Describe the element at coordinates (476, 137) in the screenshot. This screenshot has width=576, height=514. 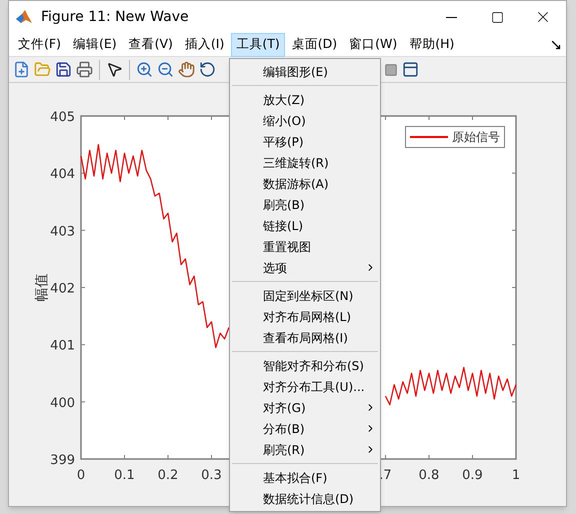
I see `legend-label: 原始信号` at that location.